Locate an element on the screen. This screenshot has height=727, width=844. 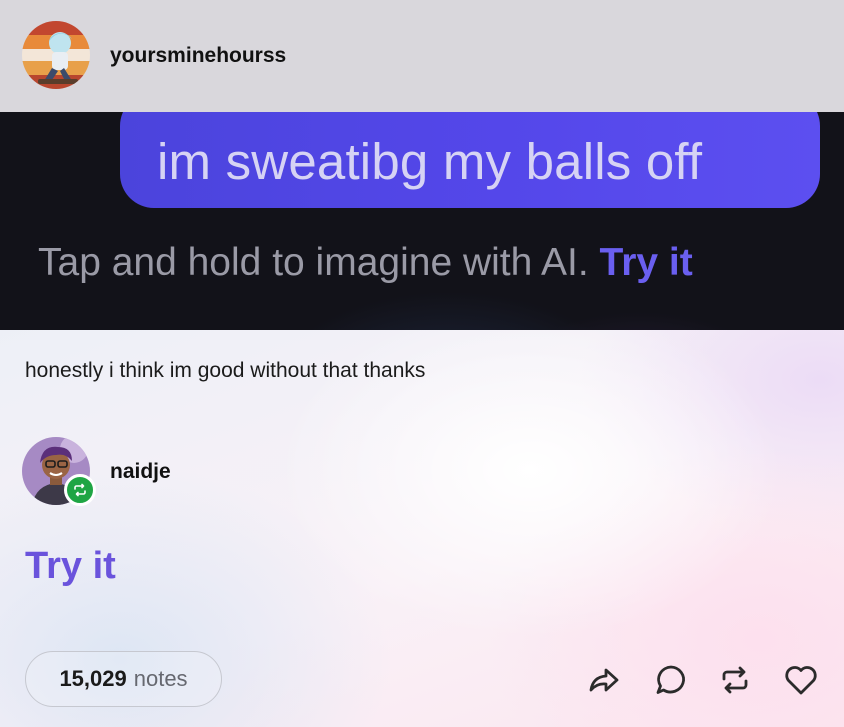
reblog-body-link: Try it is located at coordinates (70, 566).